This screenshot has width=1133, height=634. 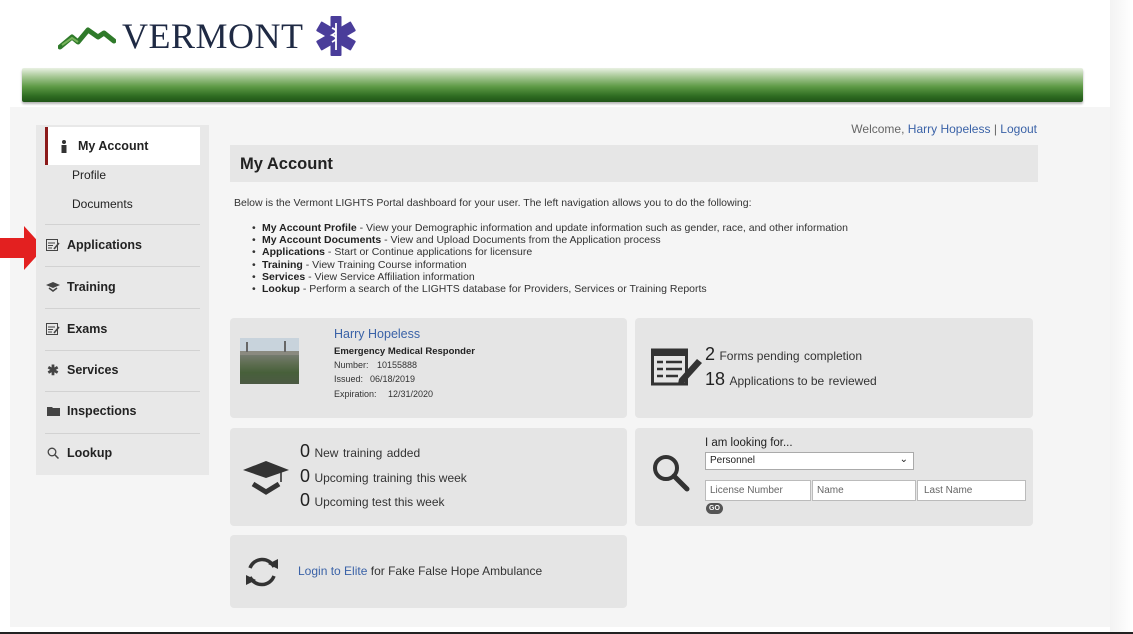 I want to click on sidebar-item-documents: Documents, so click(x=102, y=204).